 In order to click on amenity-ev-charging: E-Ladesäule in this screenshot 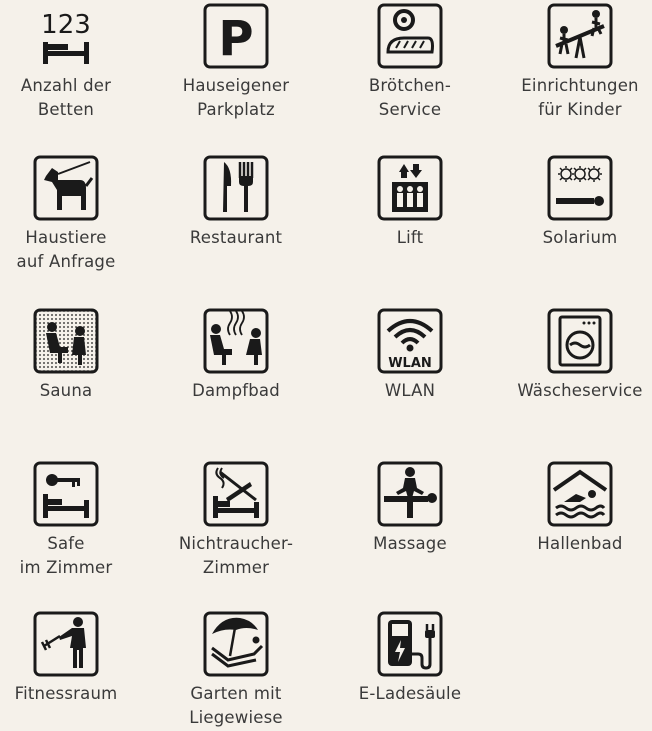, I will do `click(410, 657)`.